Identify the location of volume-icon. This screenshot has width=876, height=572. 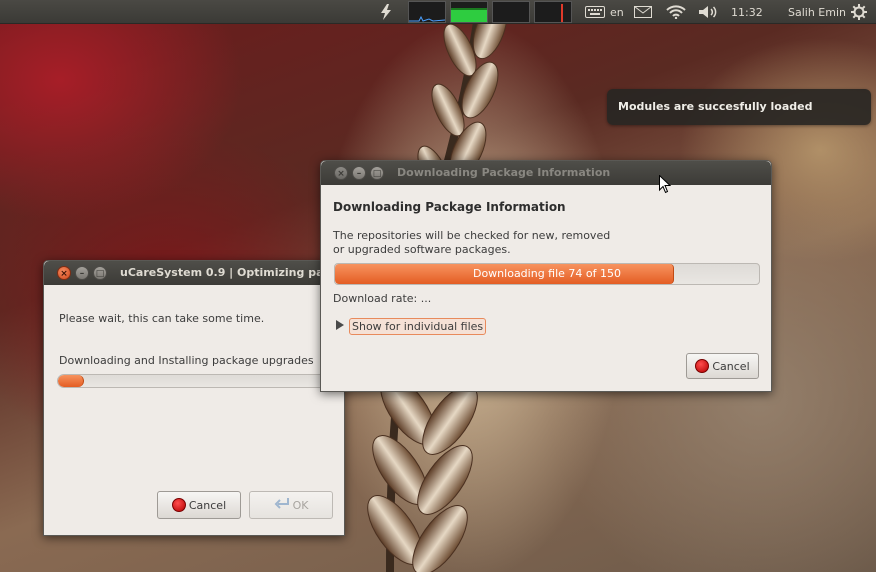
(708, 12).